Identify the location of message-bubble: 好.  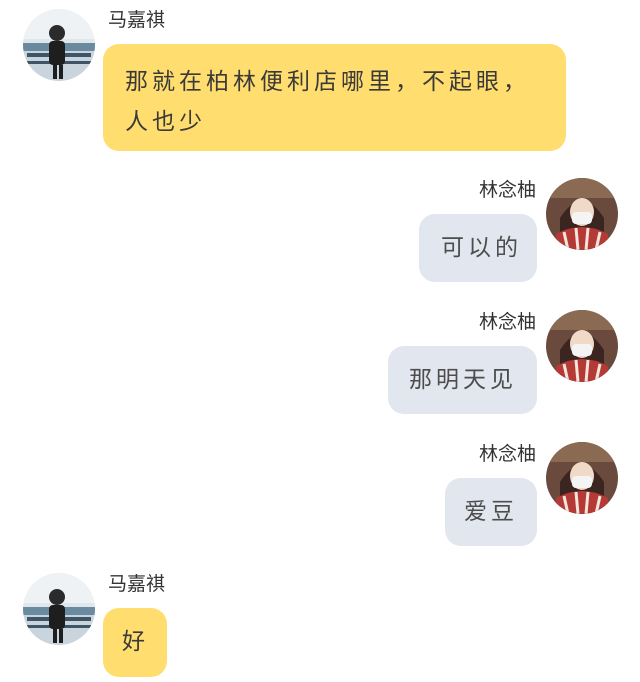
(135, 642).